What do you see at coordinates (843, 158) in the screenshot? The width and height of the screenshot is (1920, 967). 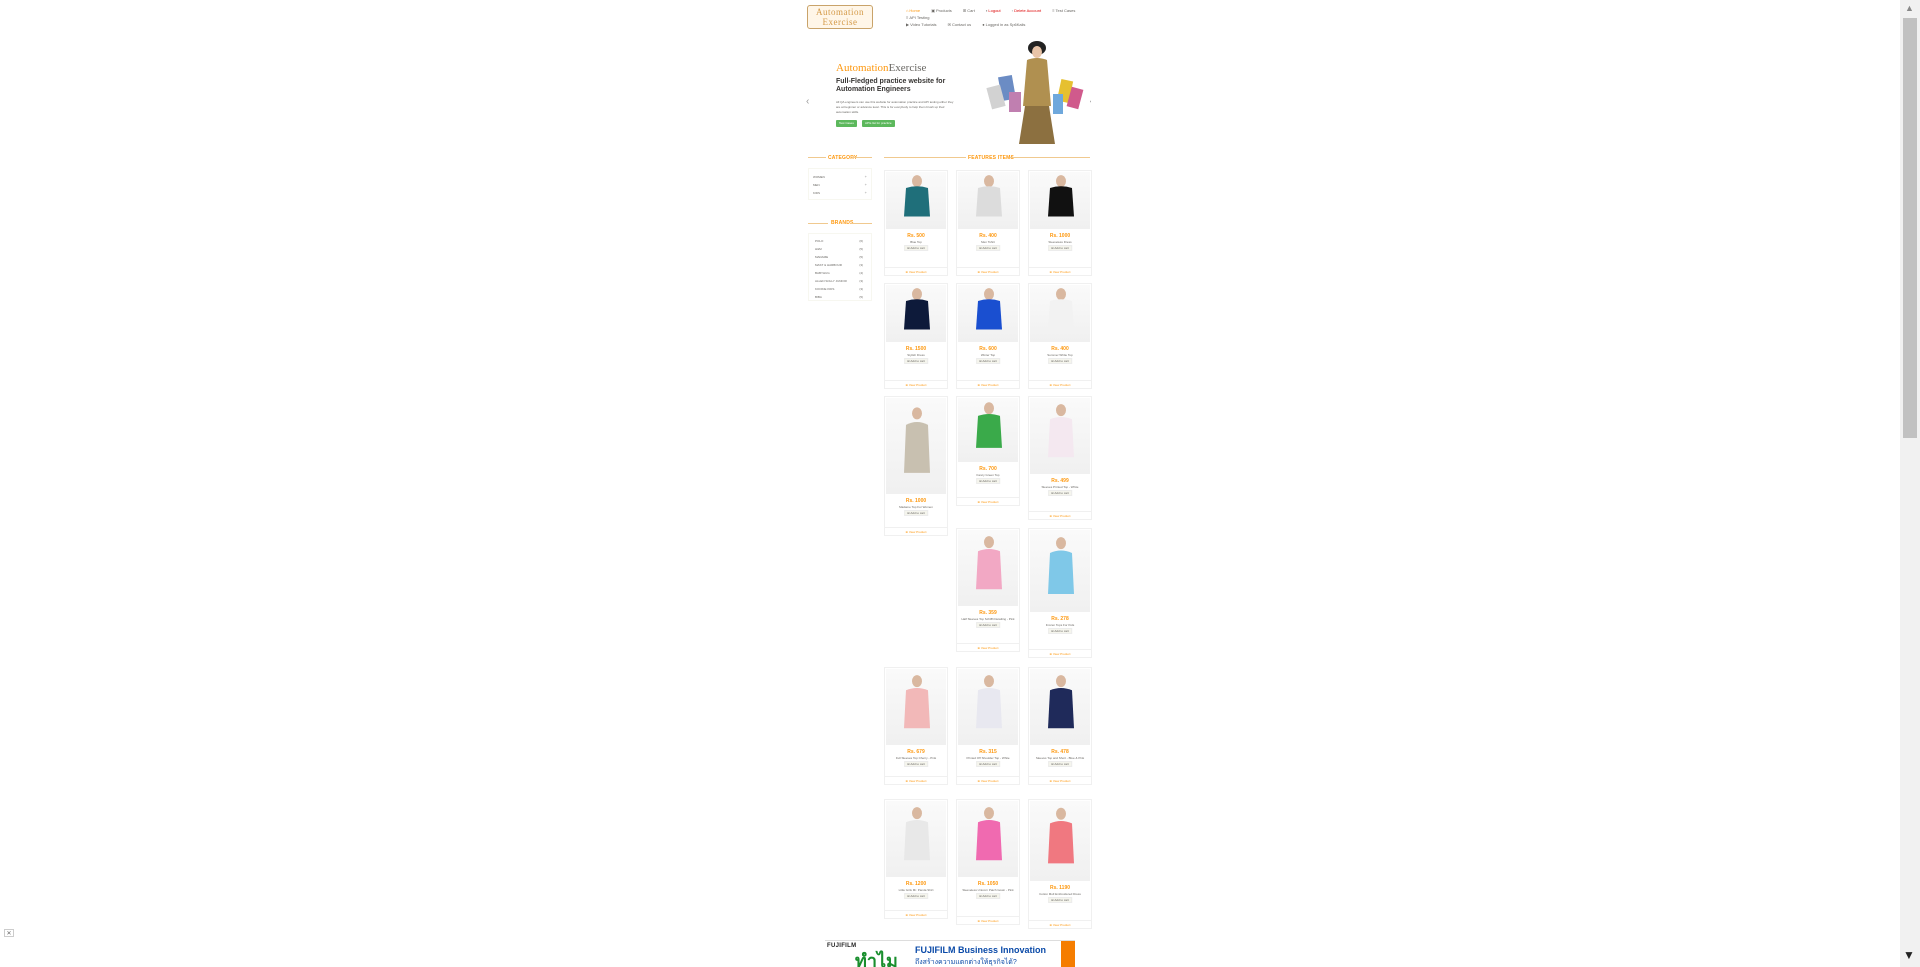 I see `category-title: CATEGORY` at bounding box center [843, 158].